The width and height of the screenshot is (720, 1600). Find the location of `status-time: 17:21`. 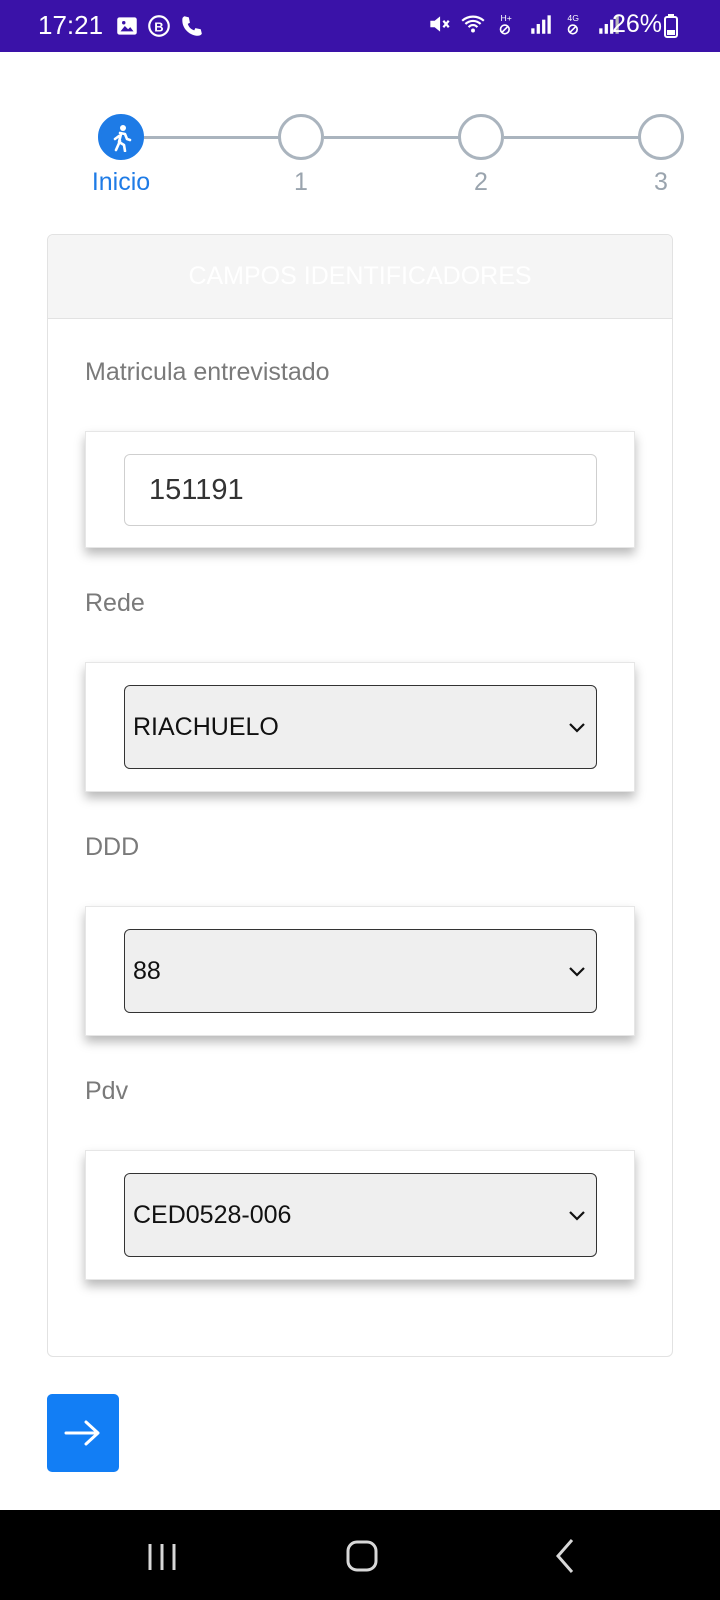

status-time: 17:21 is located at coordinates (71, 25).